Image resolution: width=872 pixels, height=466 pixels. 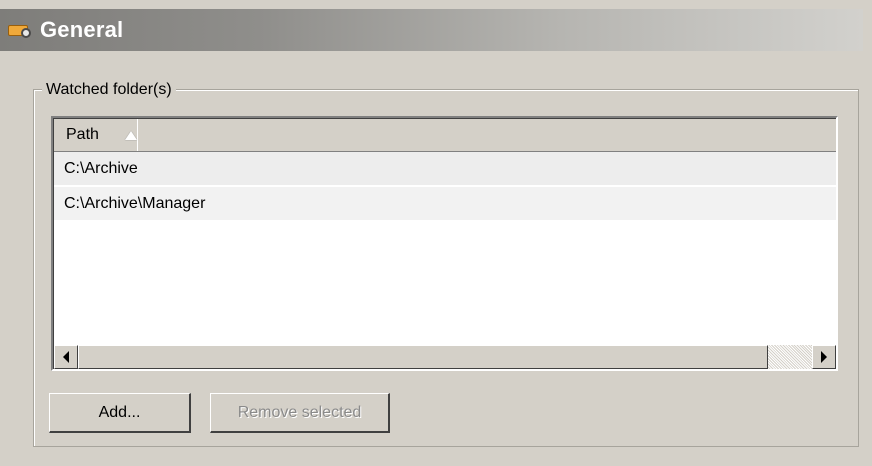 What do you see at coordinates (135, 203) in the screenshot?
I see `list-item-path: C:\Archive\Manager` at bounding box center [135, 203].